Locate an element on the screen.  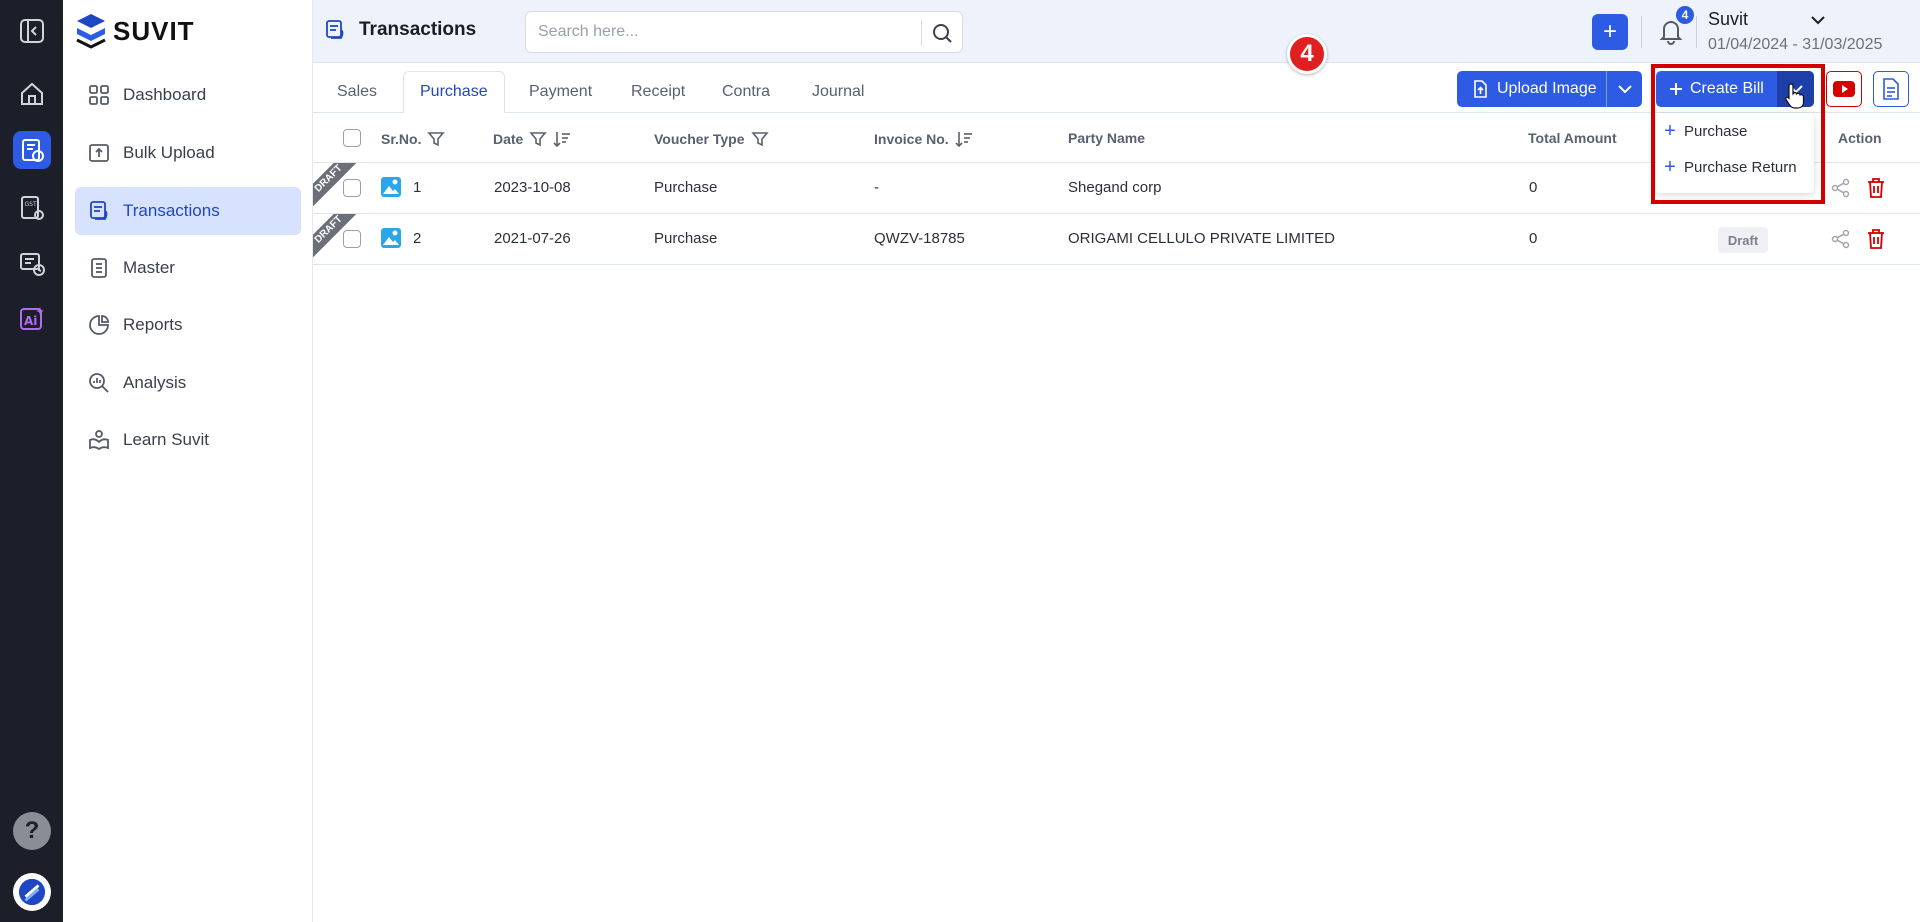
step-number-badge: 4 is located at coordinates (1307, 54).